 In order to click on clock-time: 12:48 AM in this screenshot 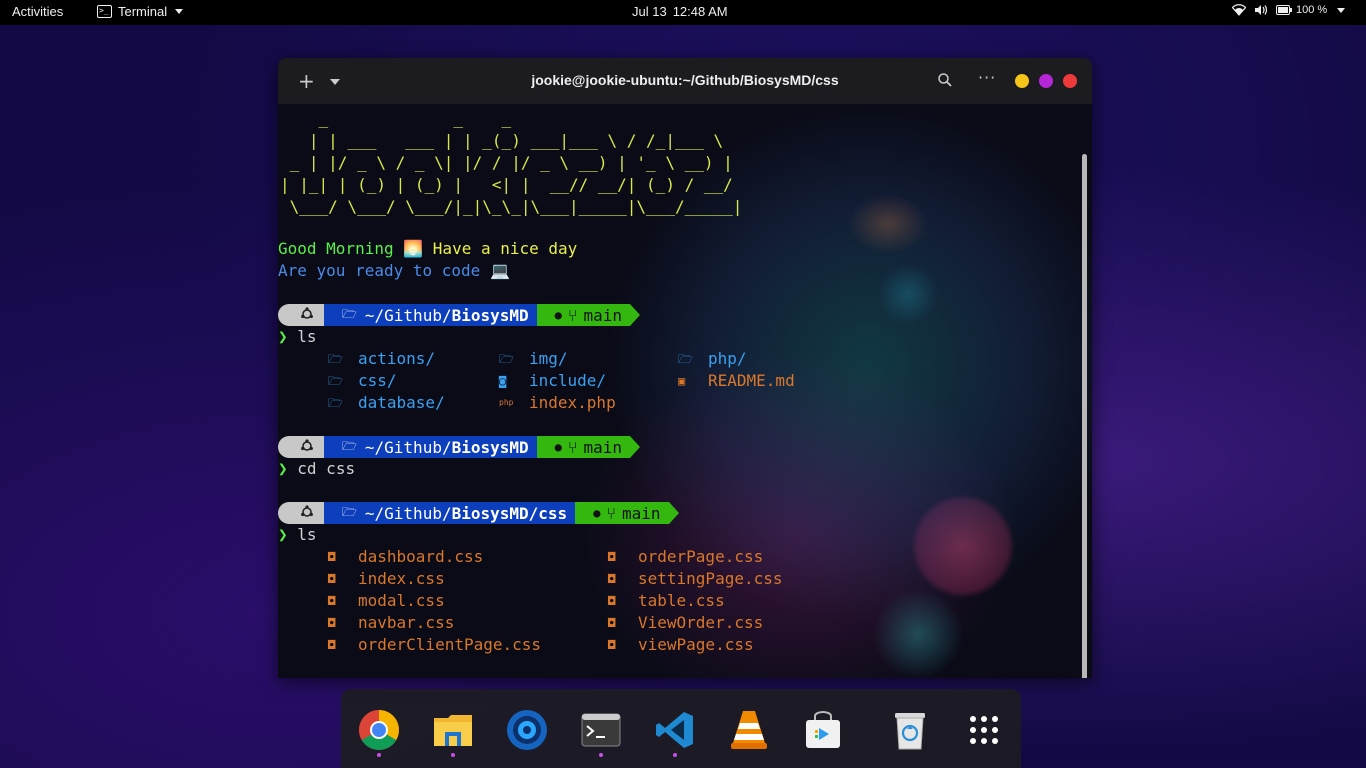, I will do `click(700, 11)`.